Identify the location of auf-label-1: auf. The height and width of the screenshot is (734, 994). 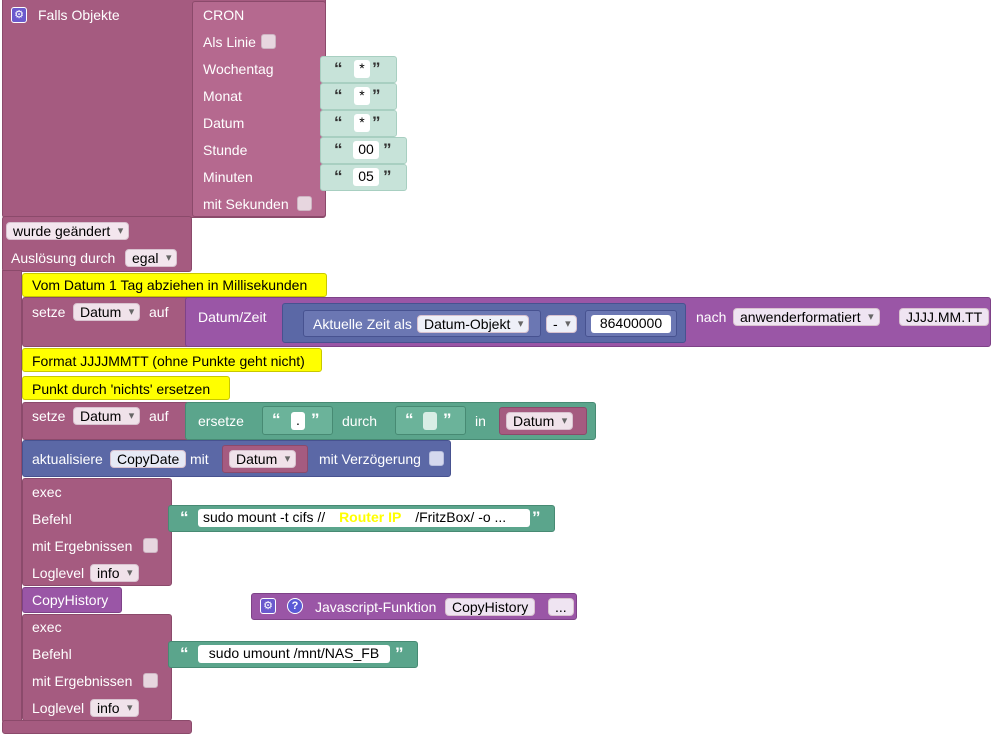
(159, 312).